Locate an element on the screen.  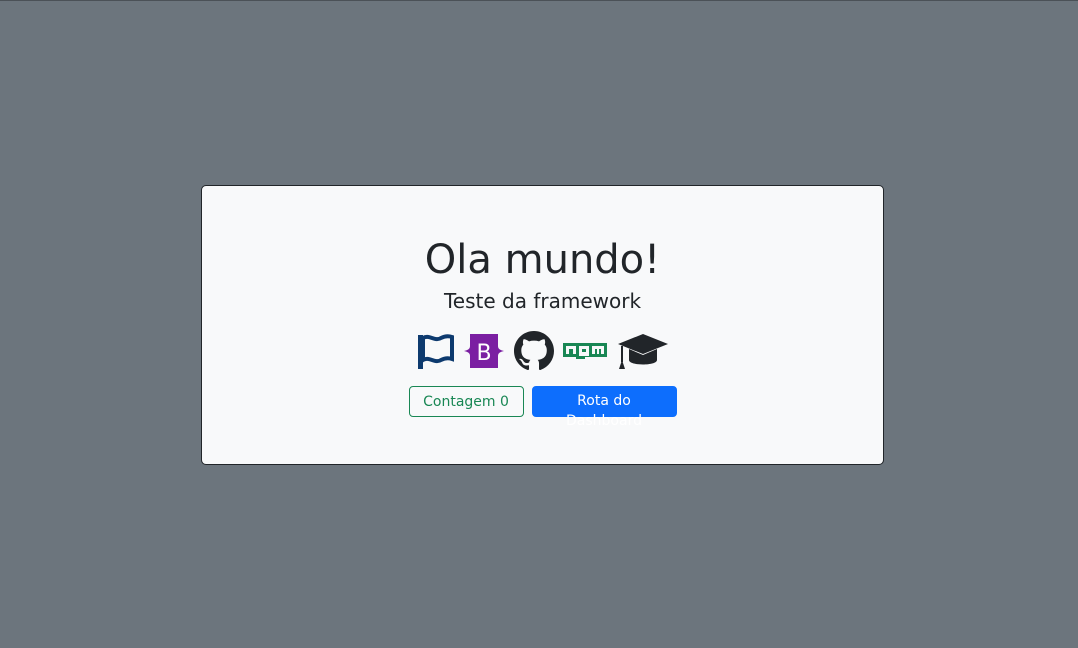
page-title: Ola mundo! is located at coordinates (542, 260).